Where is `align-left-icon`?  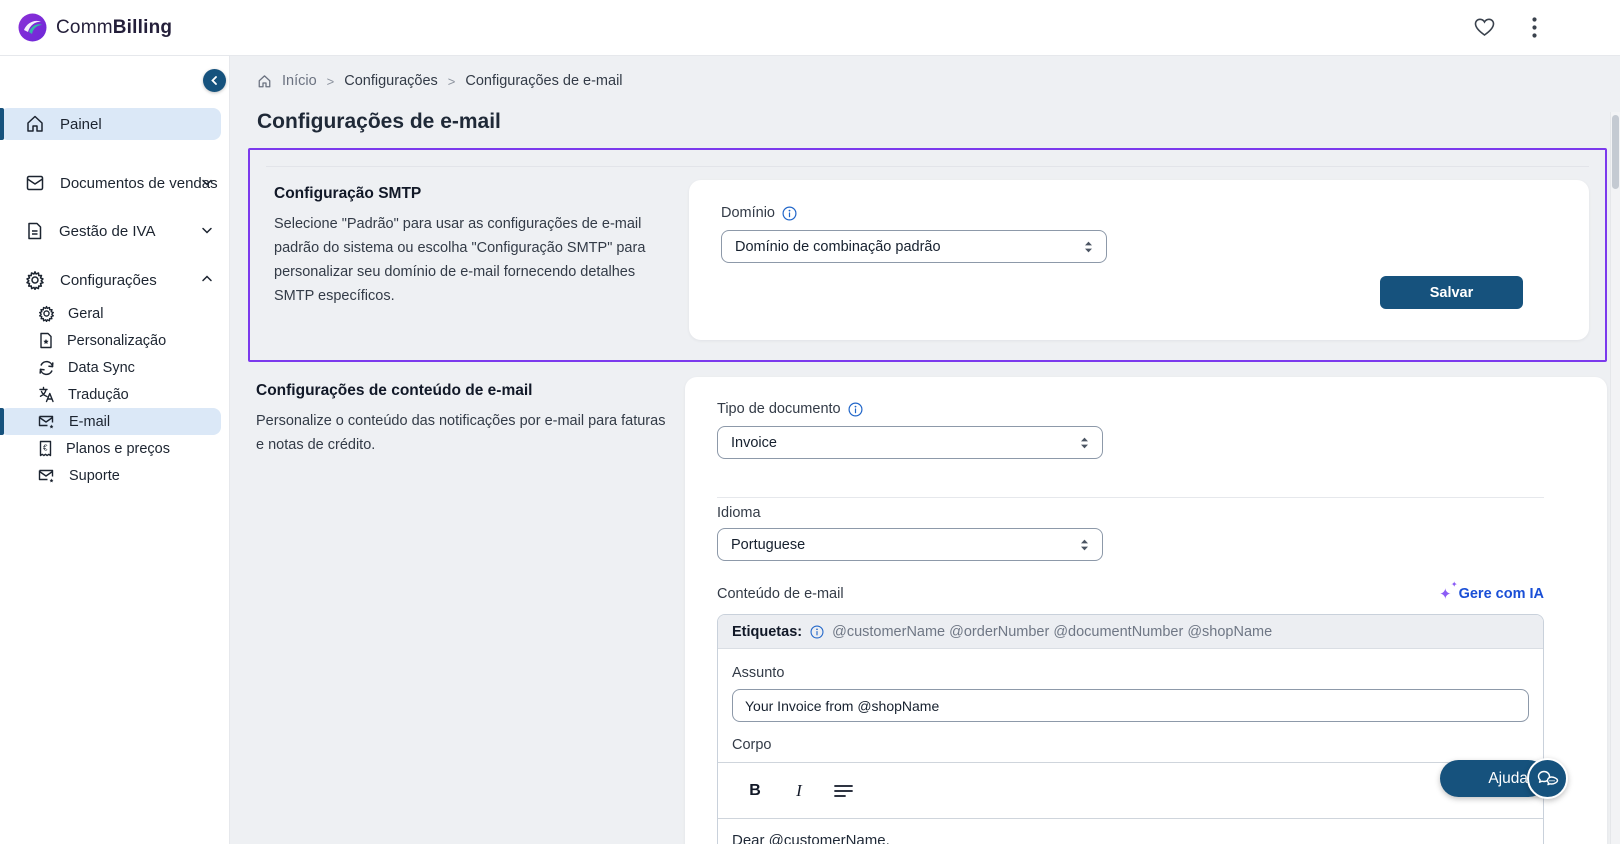 align-left-icon is located at coordinates (843, 791).